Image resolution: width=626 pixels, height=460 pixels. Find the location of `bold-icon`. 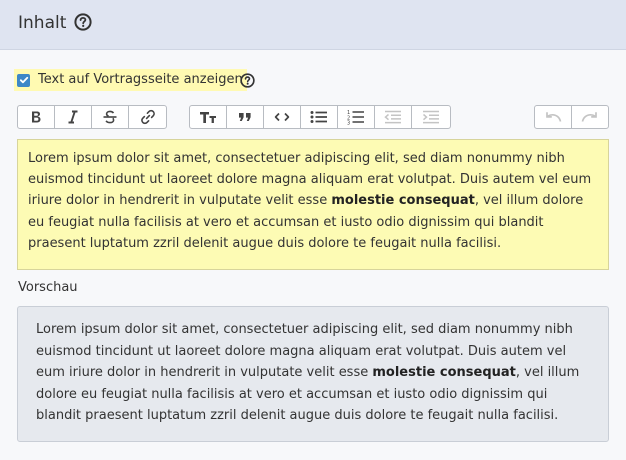

bold-icon is located at coordinates (36, 117).